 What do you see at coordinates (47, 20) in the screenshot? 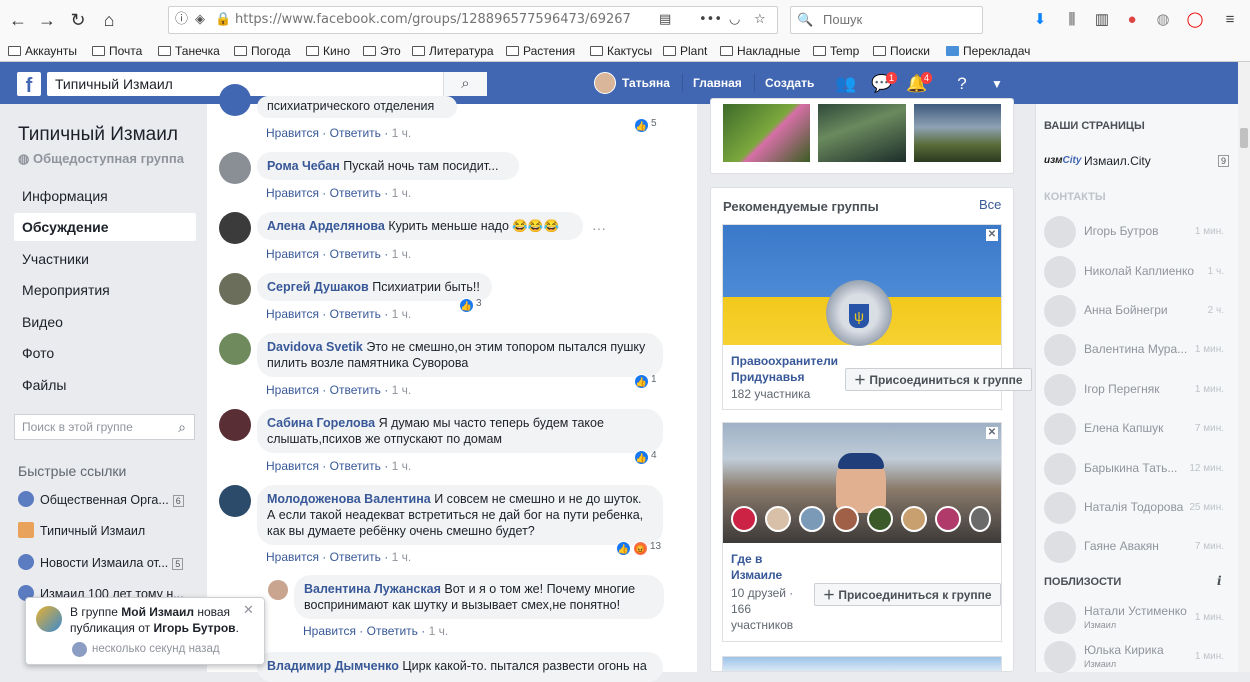
I see `forward-icon: →` at bounding box center [47, 20].